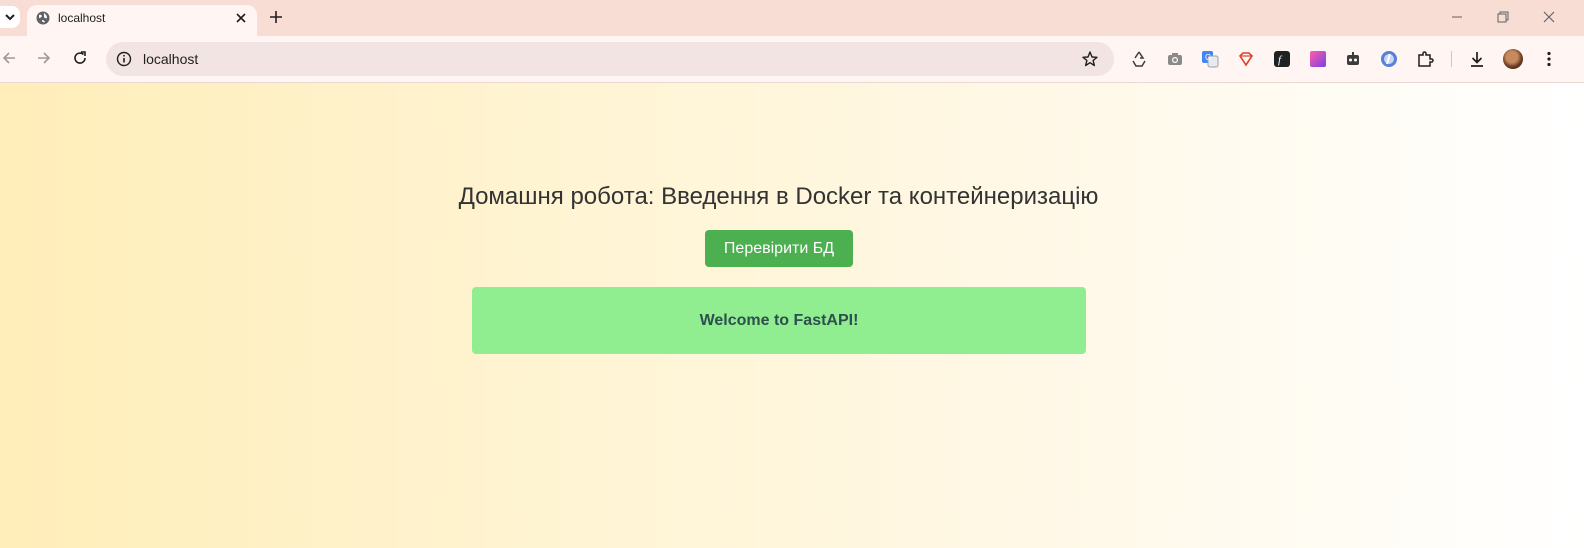 This screenshot has height=548, width=1584. I want to click on camera-icon, so click(1175, 59).